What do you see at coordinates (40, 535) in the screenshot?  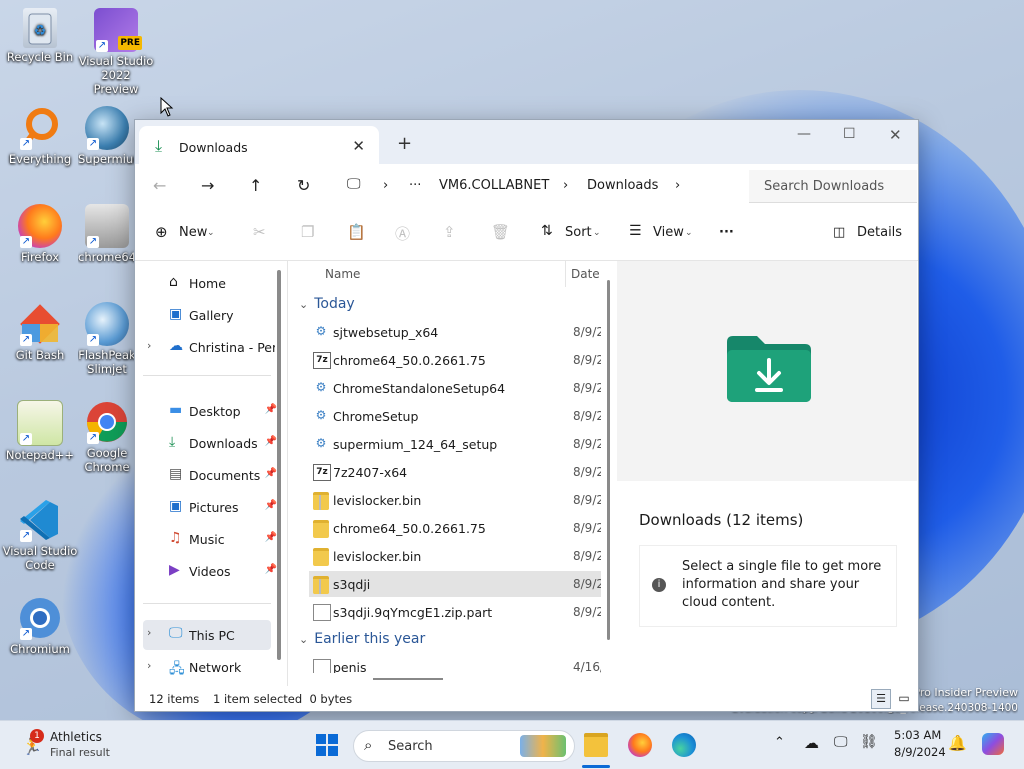 I see `desktop-icon-visual-studio-code: ↗ Visual Studio Code` at bounding box center [40, 535].